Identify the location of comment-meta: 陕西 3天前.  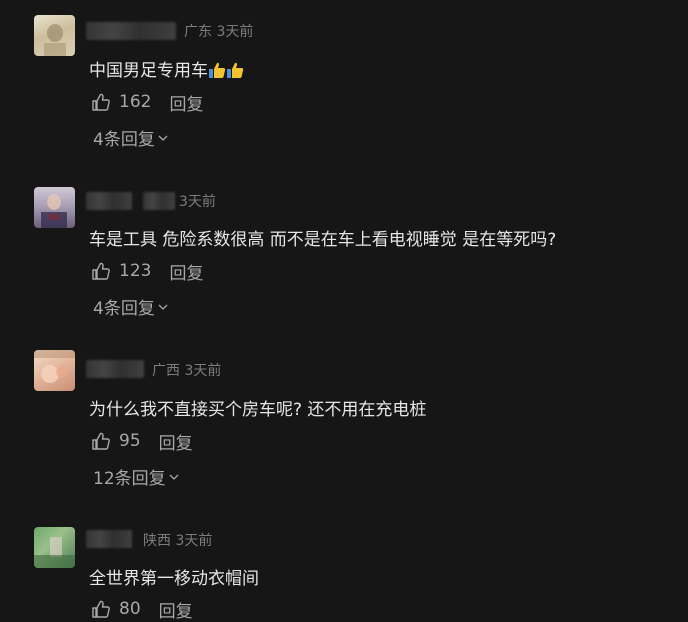
(177, 540).